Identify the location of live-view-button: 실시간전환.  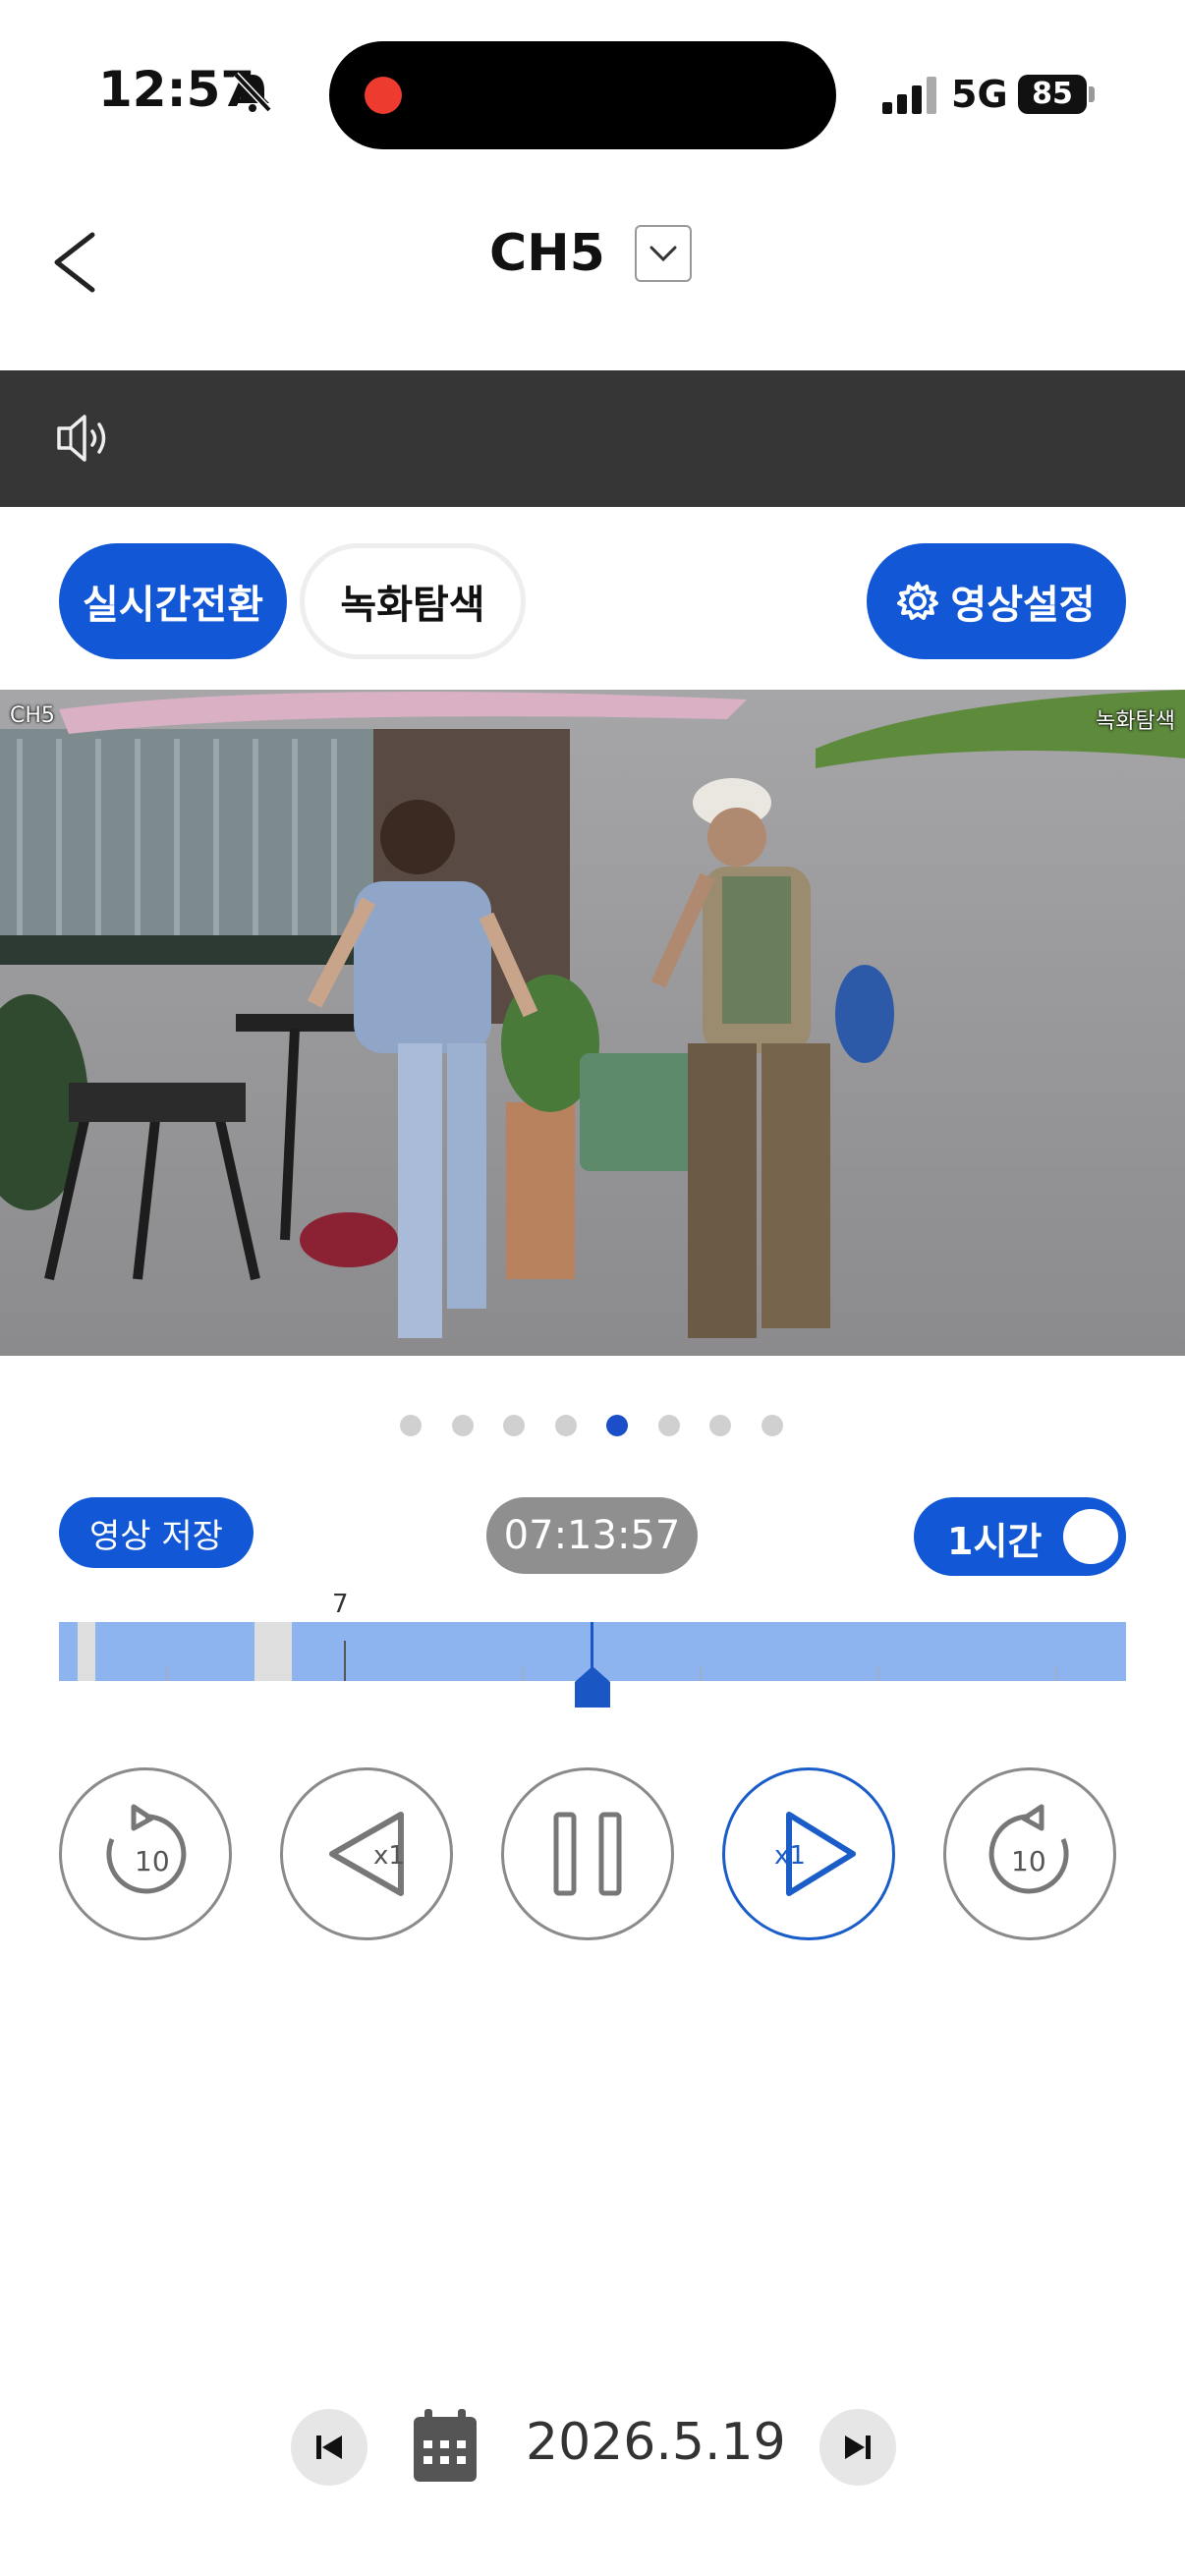
(173, 601).